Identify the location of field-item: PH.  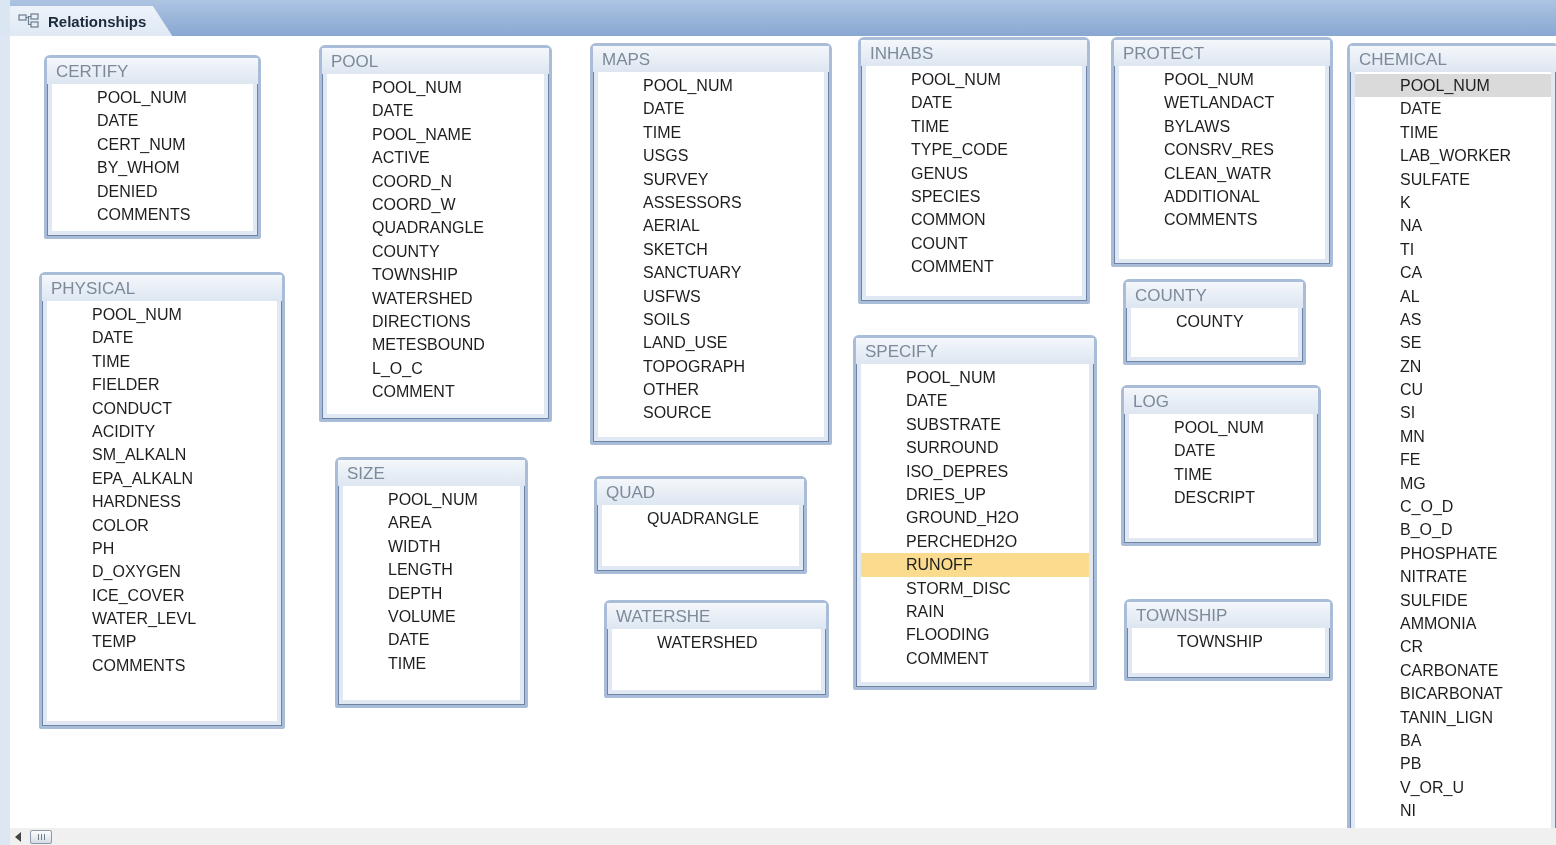
(162, 548).